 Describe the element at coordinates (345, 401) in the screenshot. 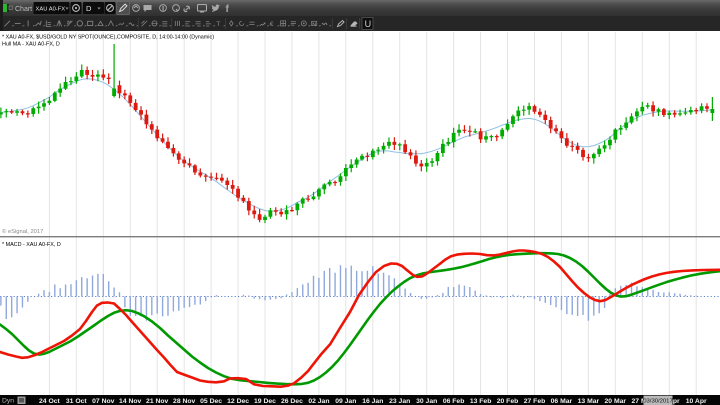

I see `svg-text: 09 Jan` at that location.